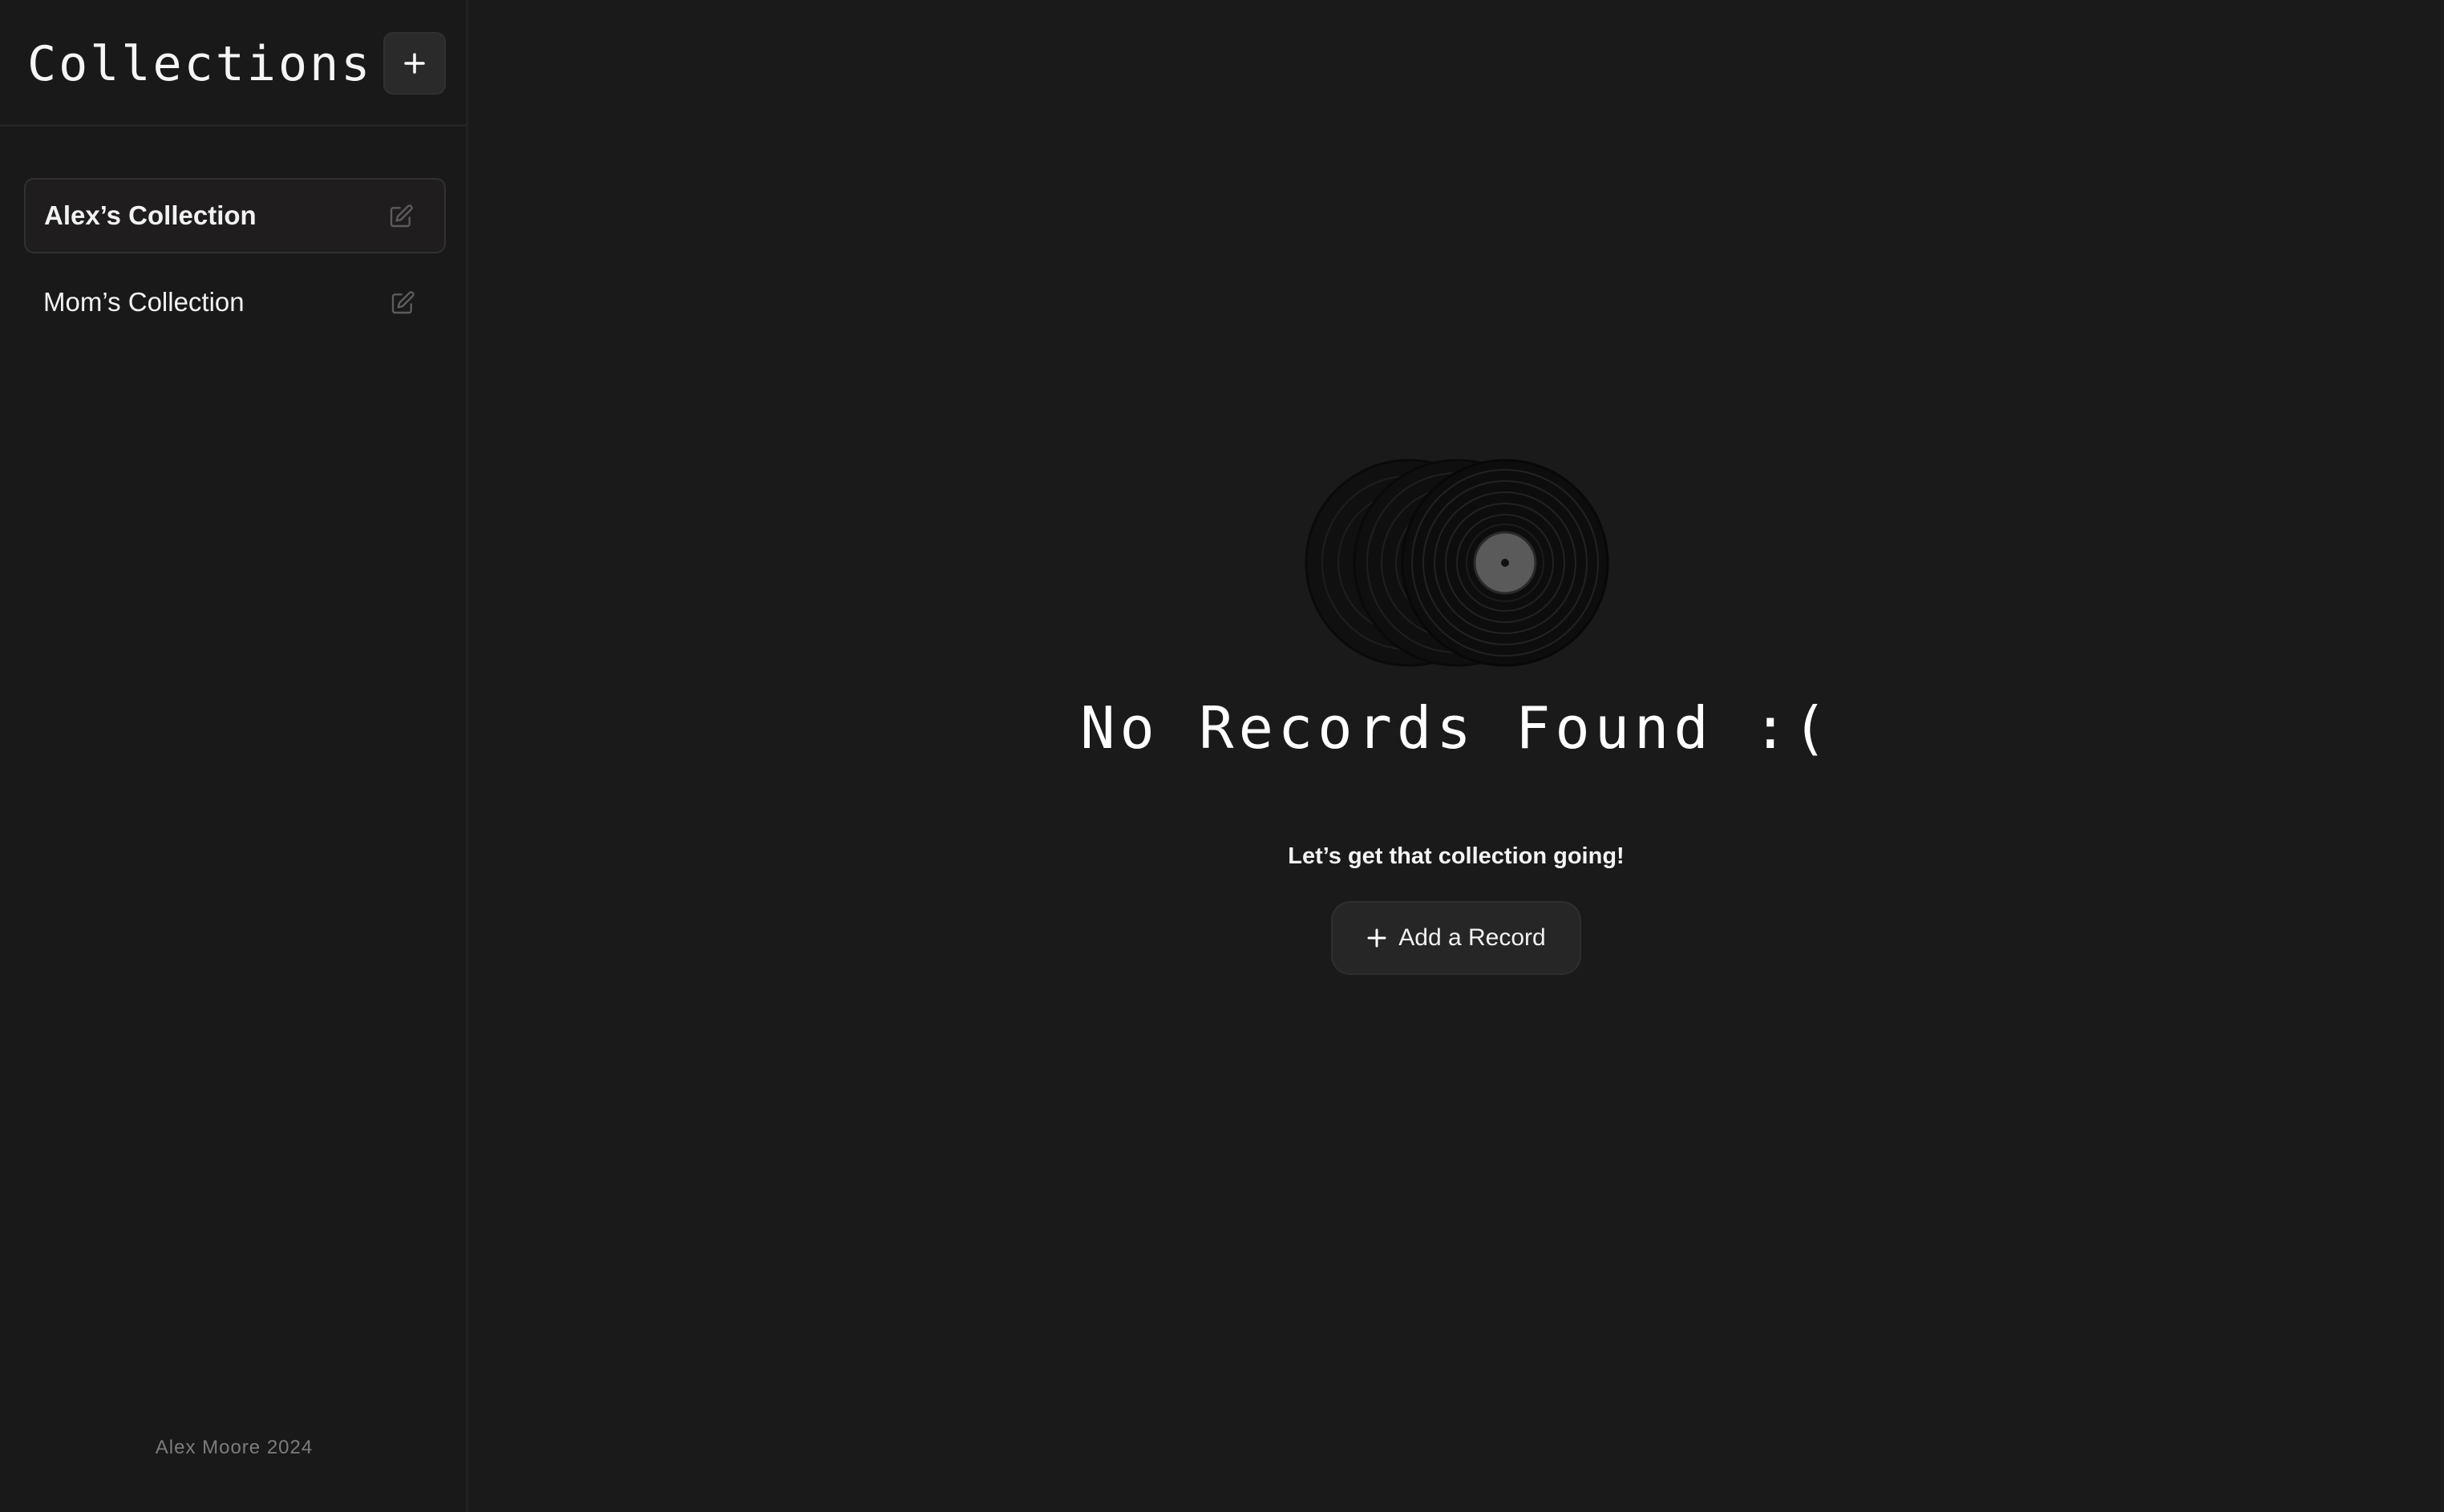 The width and height of the screenshot is (2444, 1512). I want to click on collection-list: Alex’s Collection Mom’s Collection, so click(235, 266).